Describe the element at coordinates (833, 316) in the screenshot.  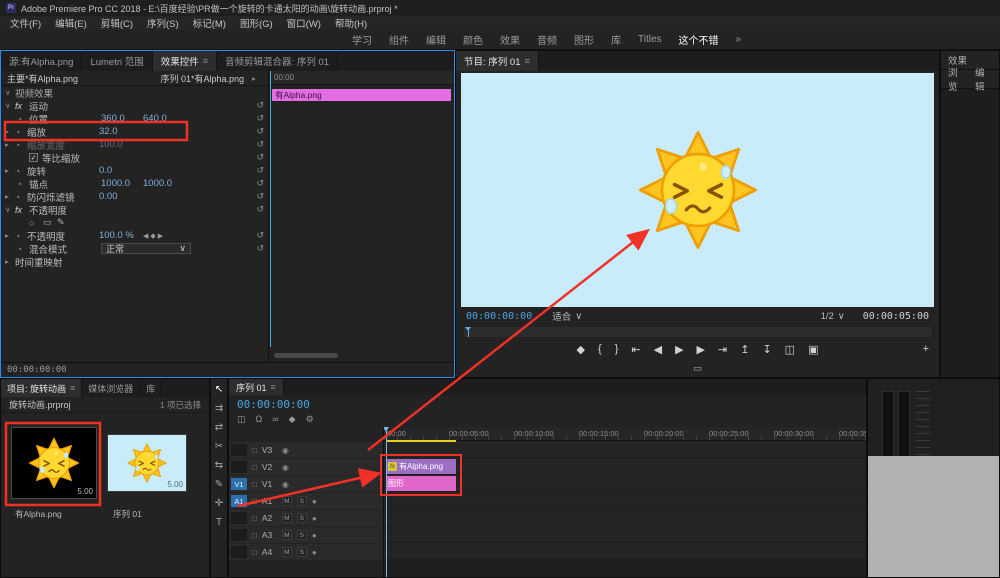
I see `playback-resolution-select: 1/2 ∨` at that location.